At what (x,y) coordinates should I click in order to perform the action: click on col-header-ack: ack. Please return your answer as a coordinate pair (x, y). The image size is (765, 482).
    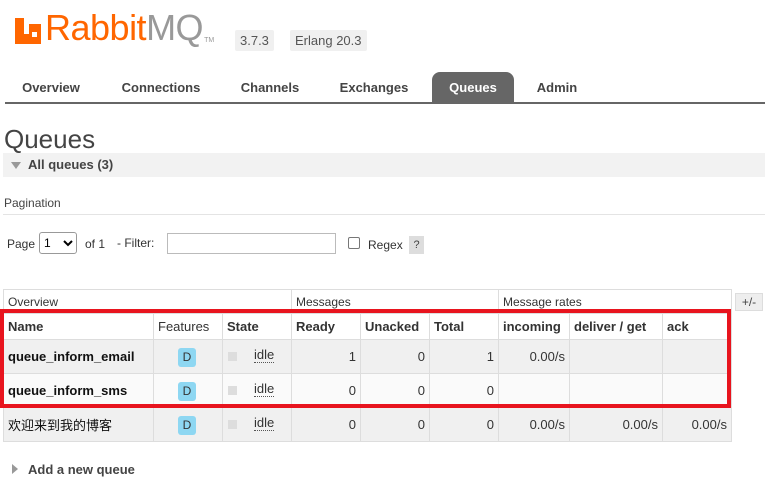
    Looking at the image, I should click on (697, 326).